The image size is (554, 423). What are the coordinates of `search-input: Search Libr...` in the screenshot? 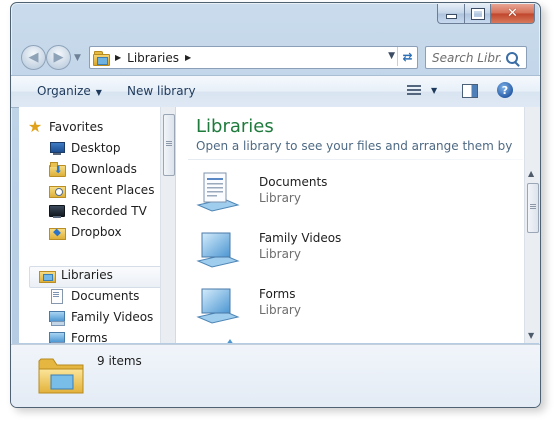 It's located at (467, 58).